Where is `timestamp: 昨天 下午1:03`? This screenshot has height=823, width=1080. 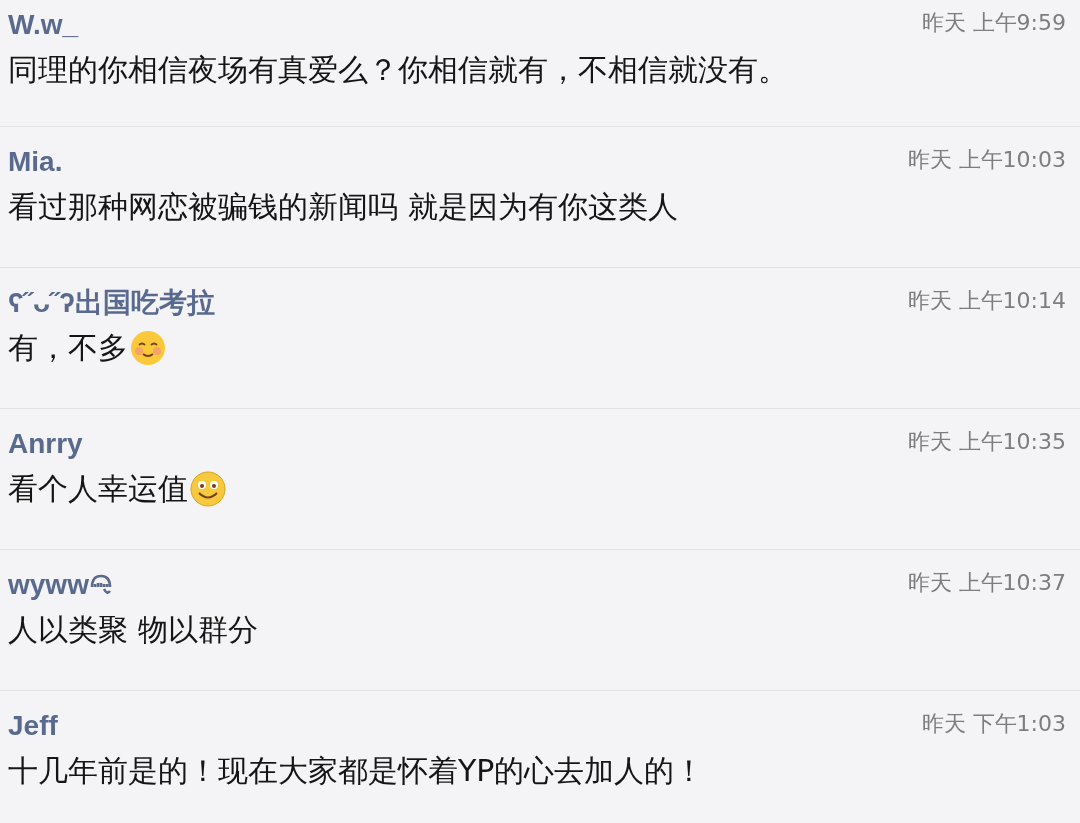 timestamp: 昨天 下午1:03 is located at coordinates (993, 724).